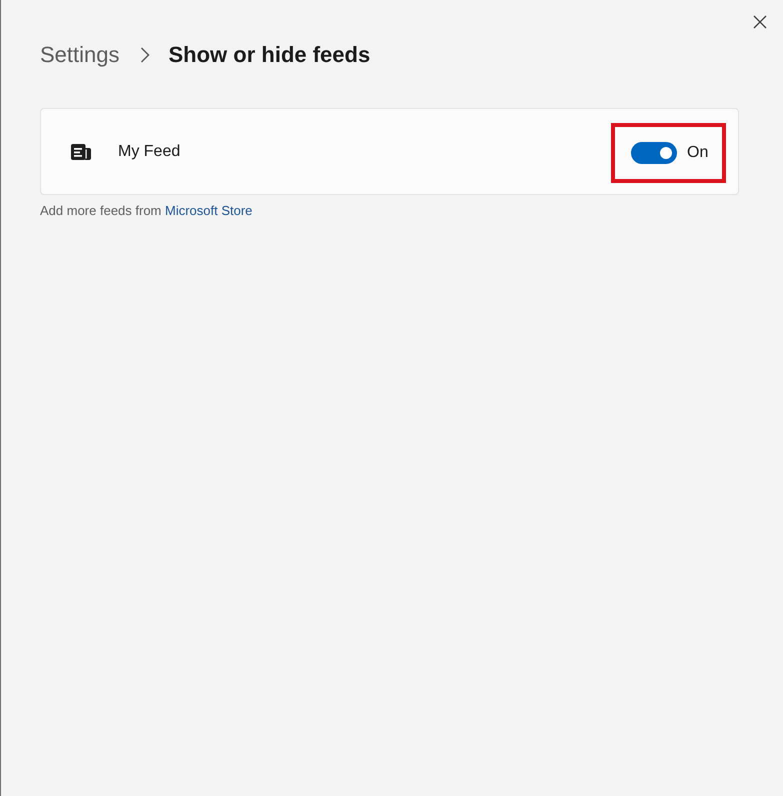 The height and width of the screenshot is (796, 783). I want to click on newspaper-icon, so click(81, 151).